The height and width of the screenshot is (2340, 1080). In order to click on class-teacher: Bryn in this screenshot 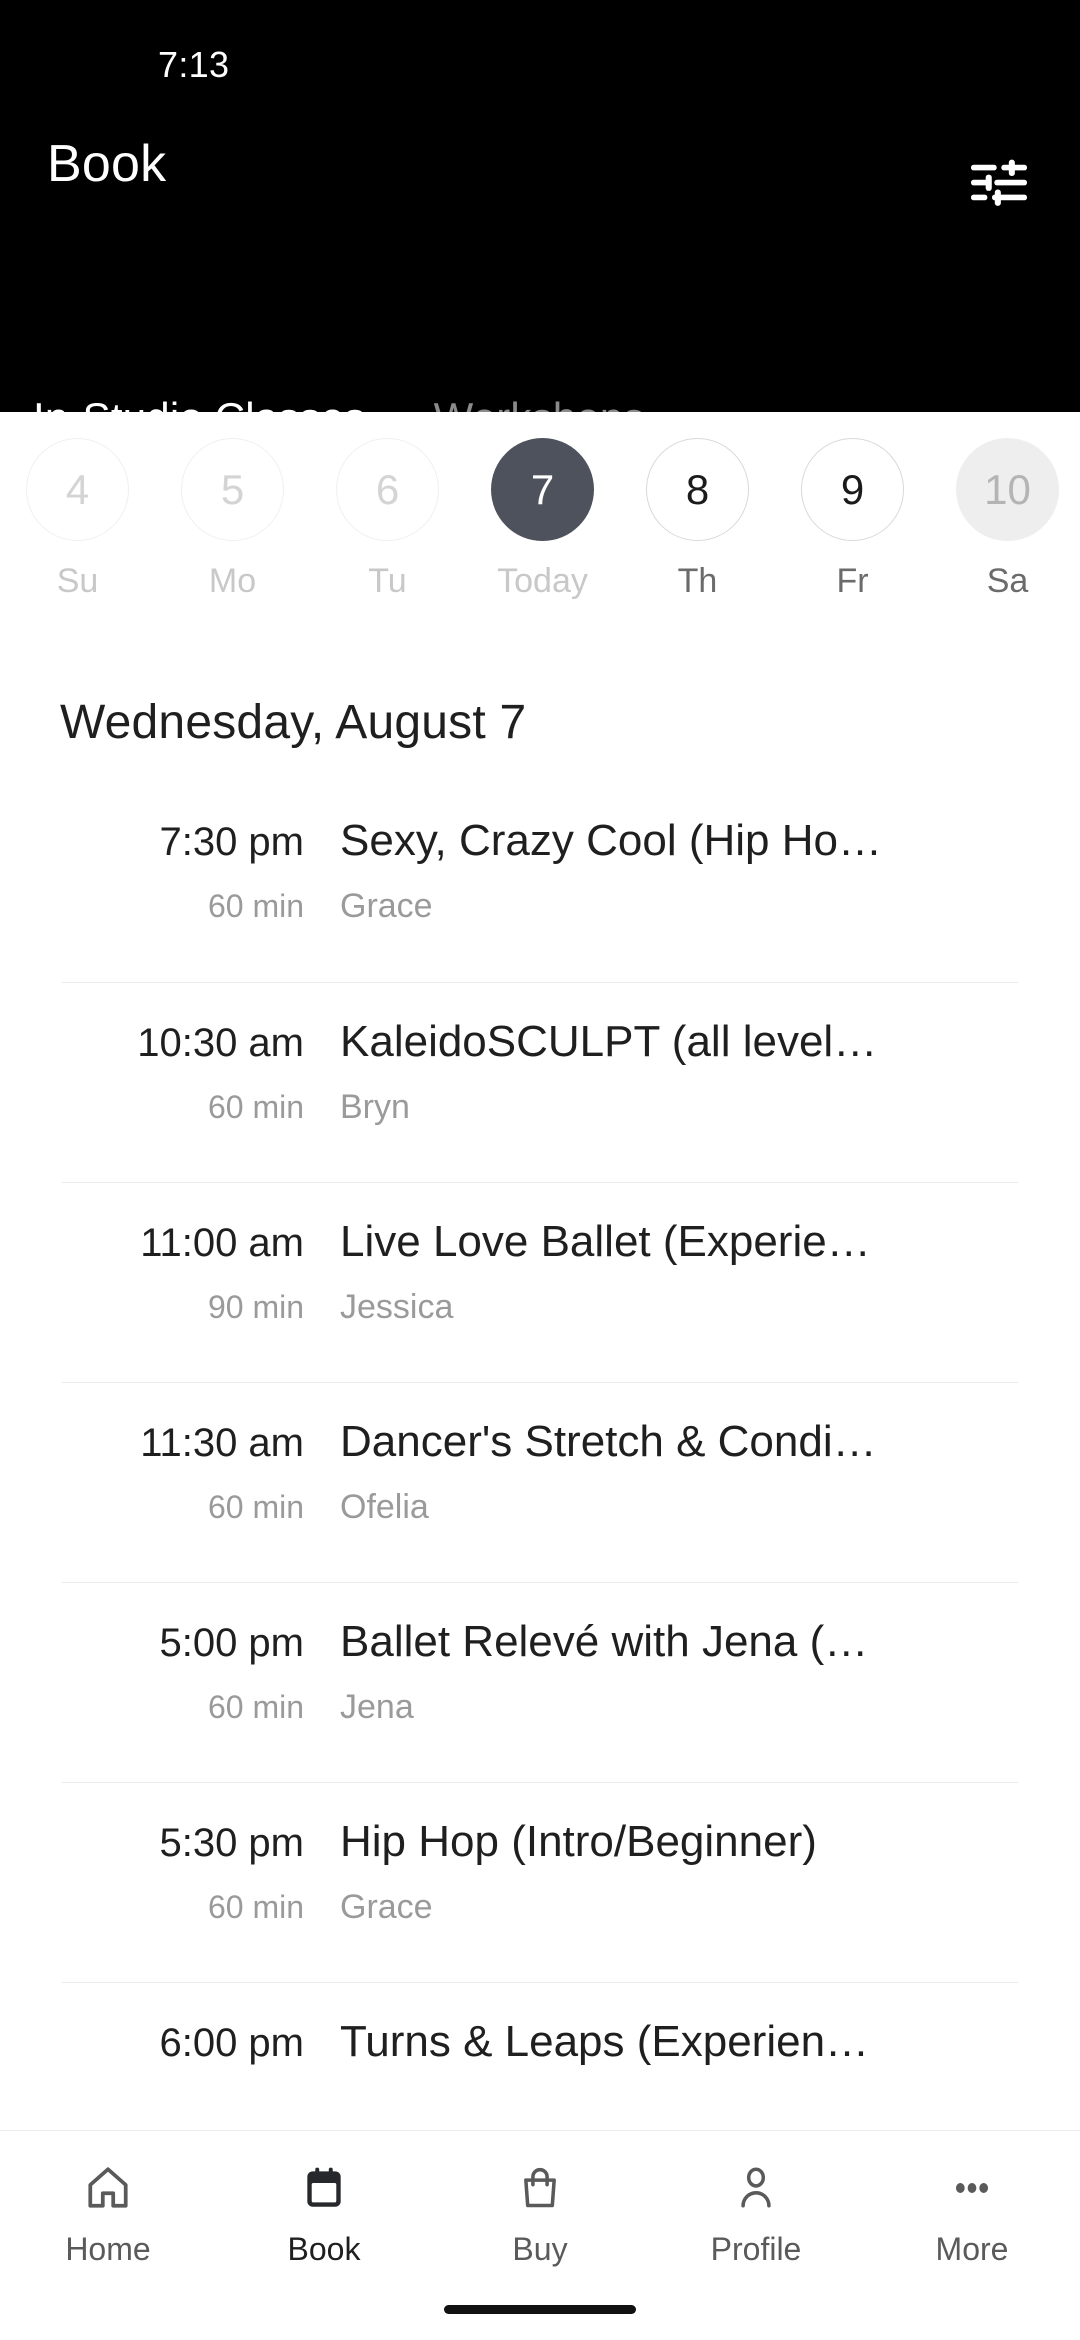, I will do `click(375, 1106)`.